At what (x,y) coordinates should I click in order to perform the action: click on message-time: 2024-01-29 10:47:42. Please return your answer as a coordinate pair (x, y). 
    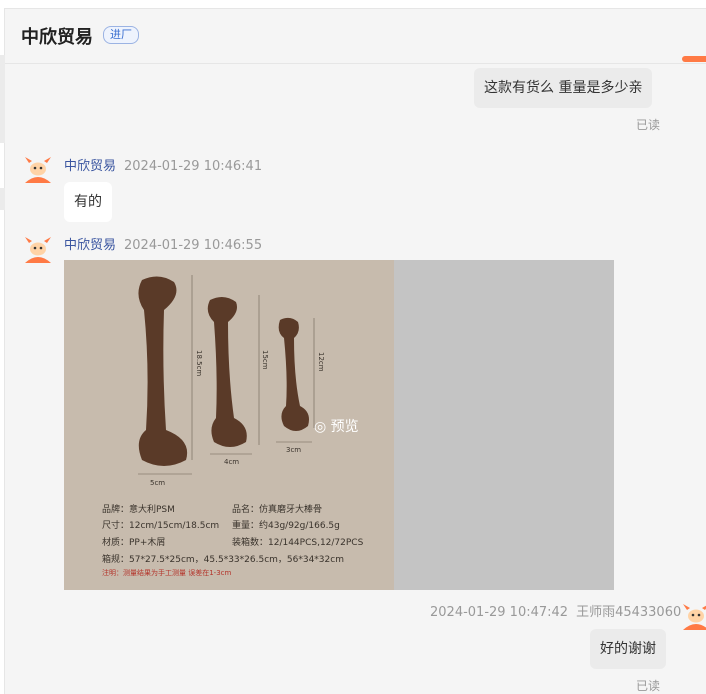
    Looking at the image, I should click on (499, 612).